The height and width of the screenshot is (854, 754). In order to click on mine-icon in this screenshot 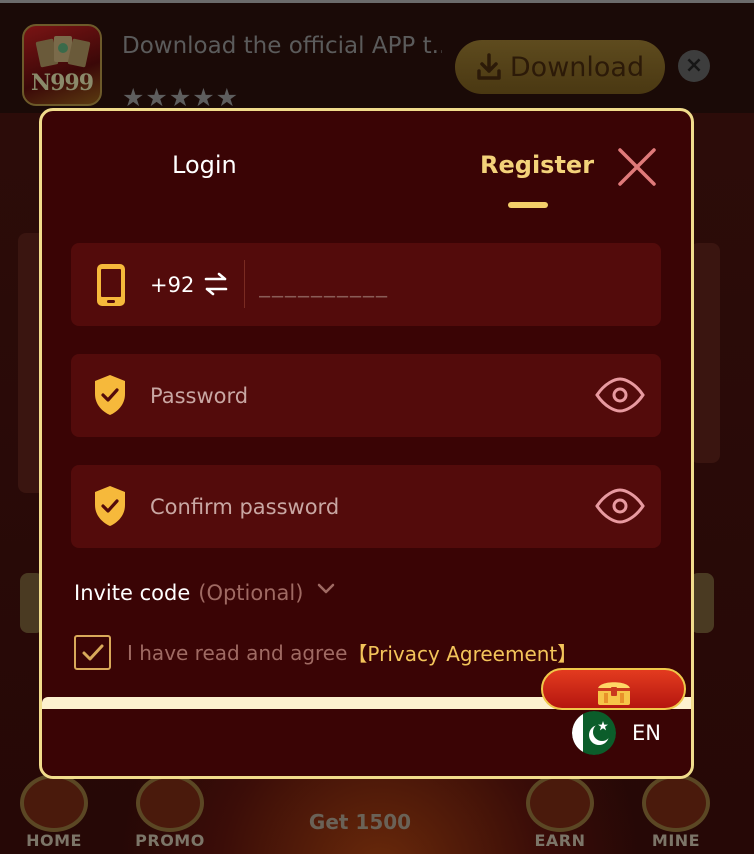, I will do `click(676, 803)`.